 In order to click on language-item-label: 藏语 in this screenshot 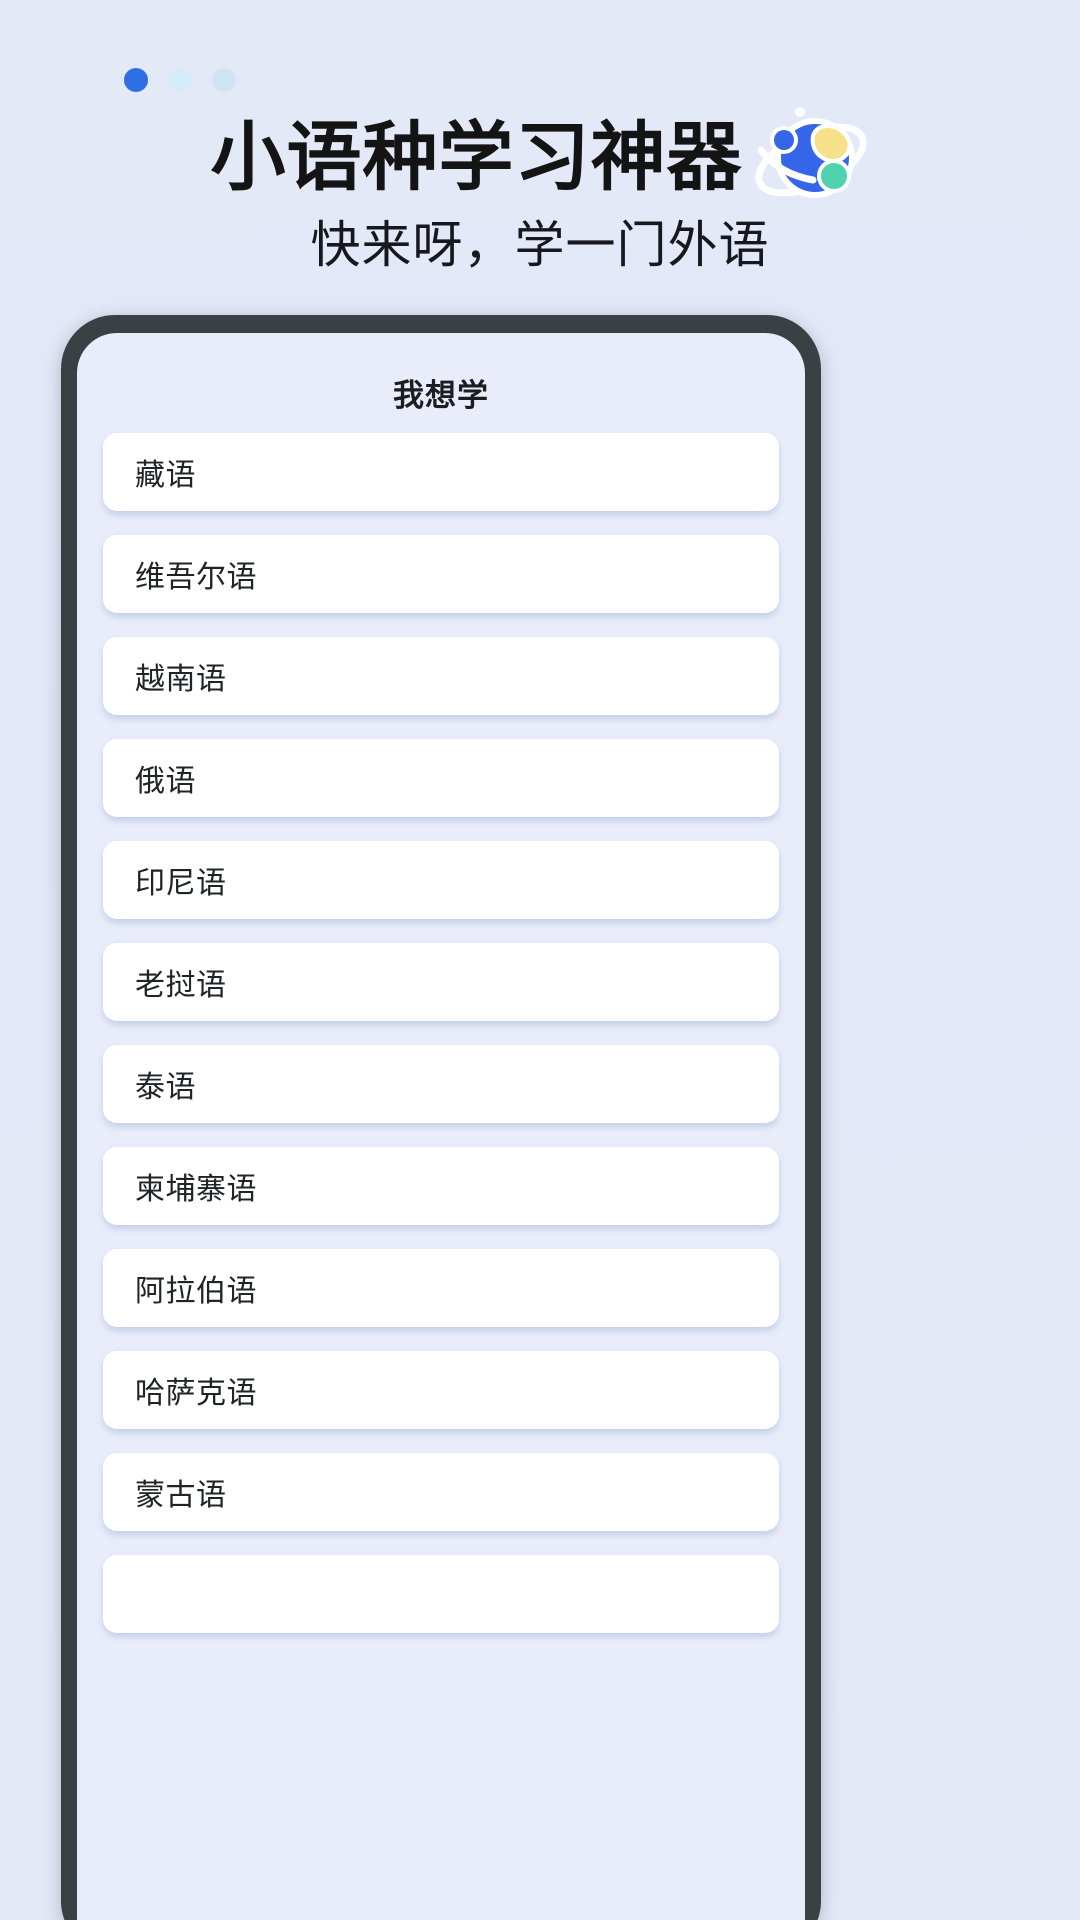, I will do `click(165, 475)`.